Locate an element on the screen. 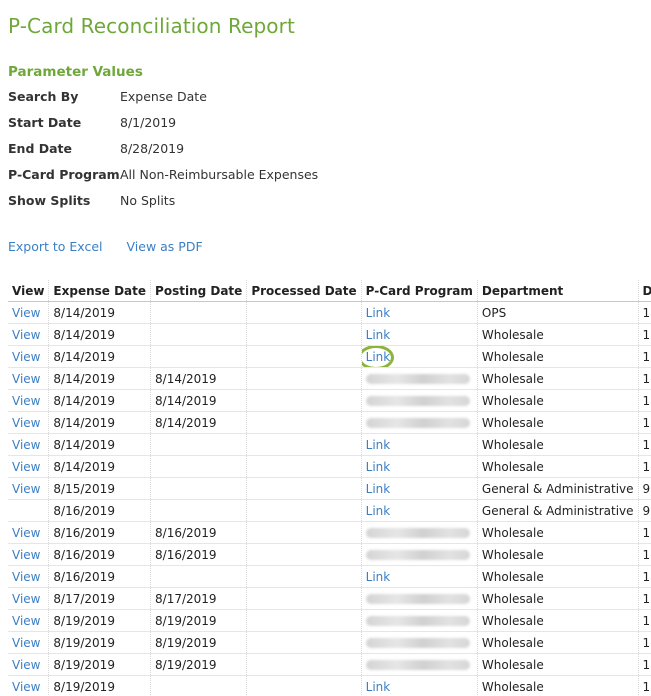 Image resolution: width=651 pixels, height=696 pixels. cell-expense-date: 8/17/2019 is located at coordinates (99, 598).